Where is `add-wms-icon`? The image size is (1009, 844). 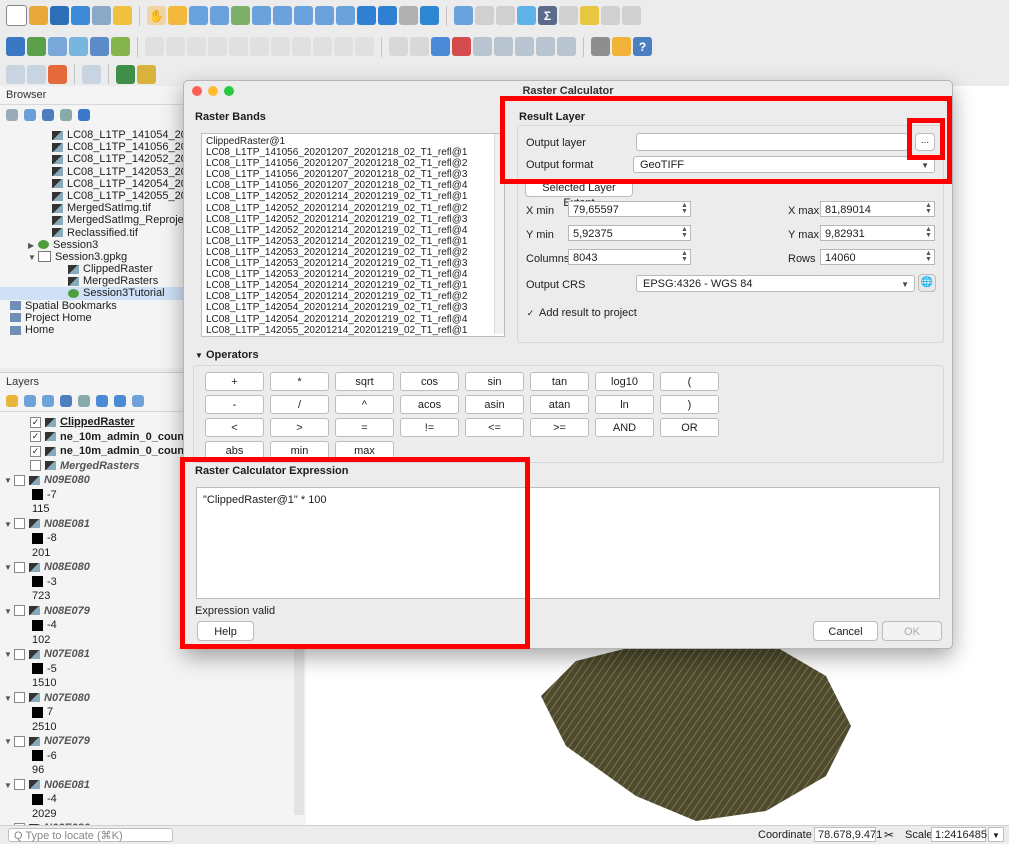
add-wms-icon is located at coordinates (99, 46).